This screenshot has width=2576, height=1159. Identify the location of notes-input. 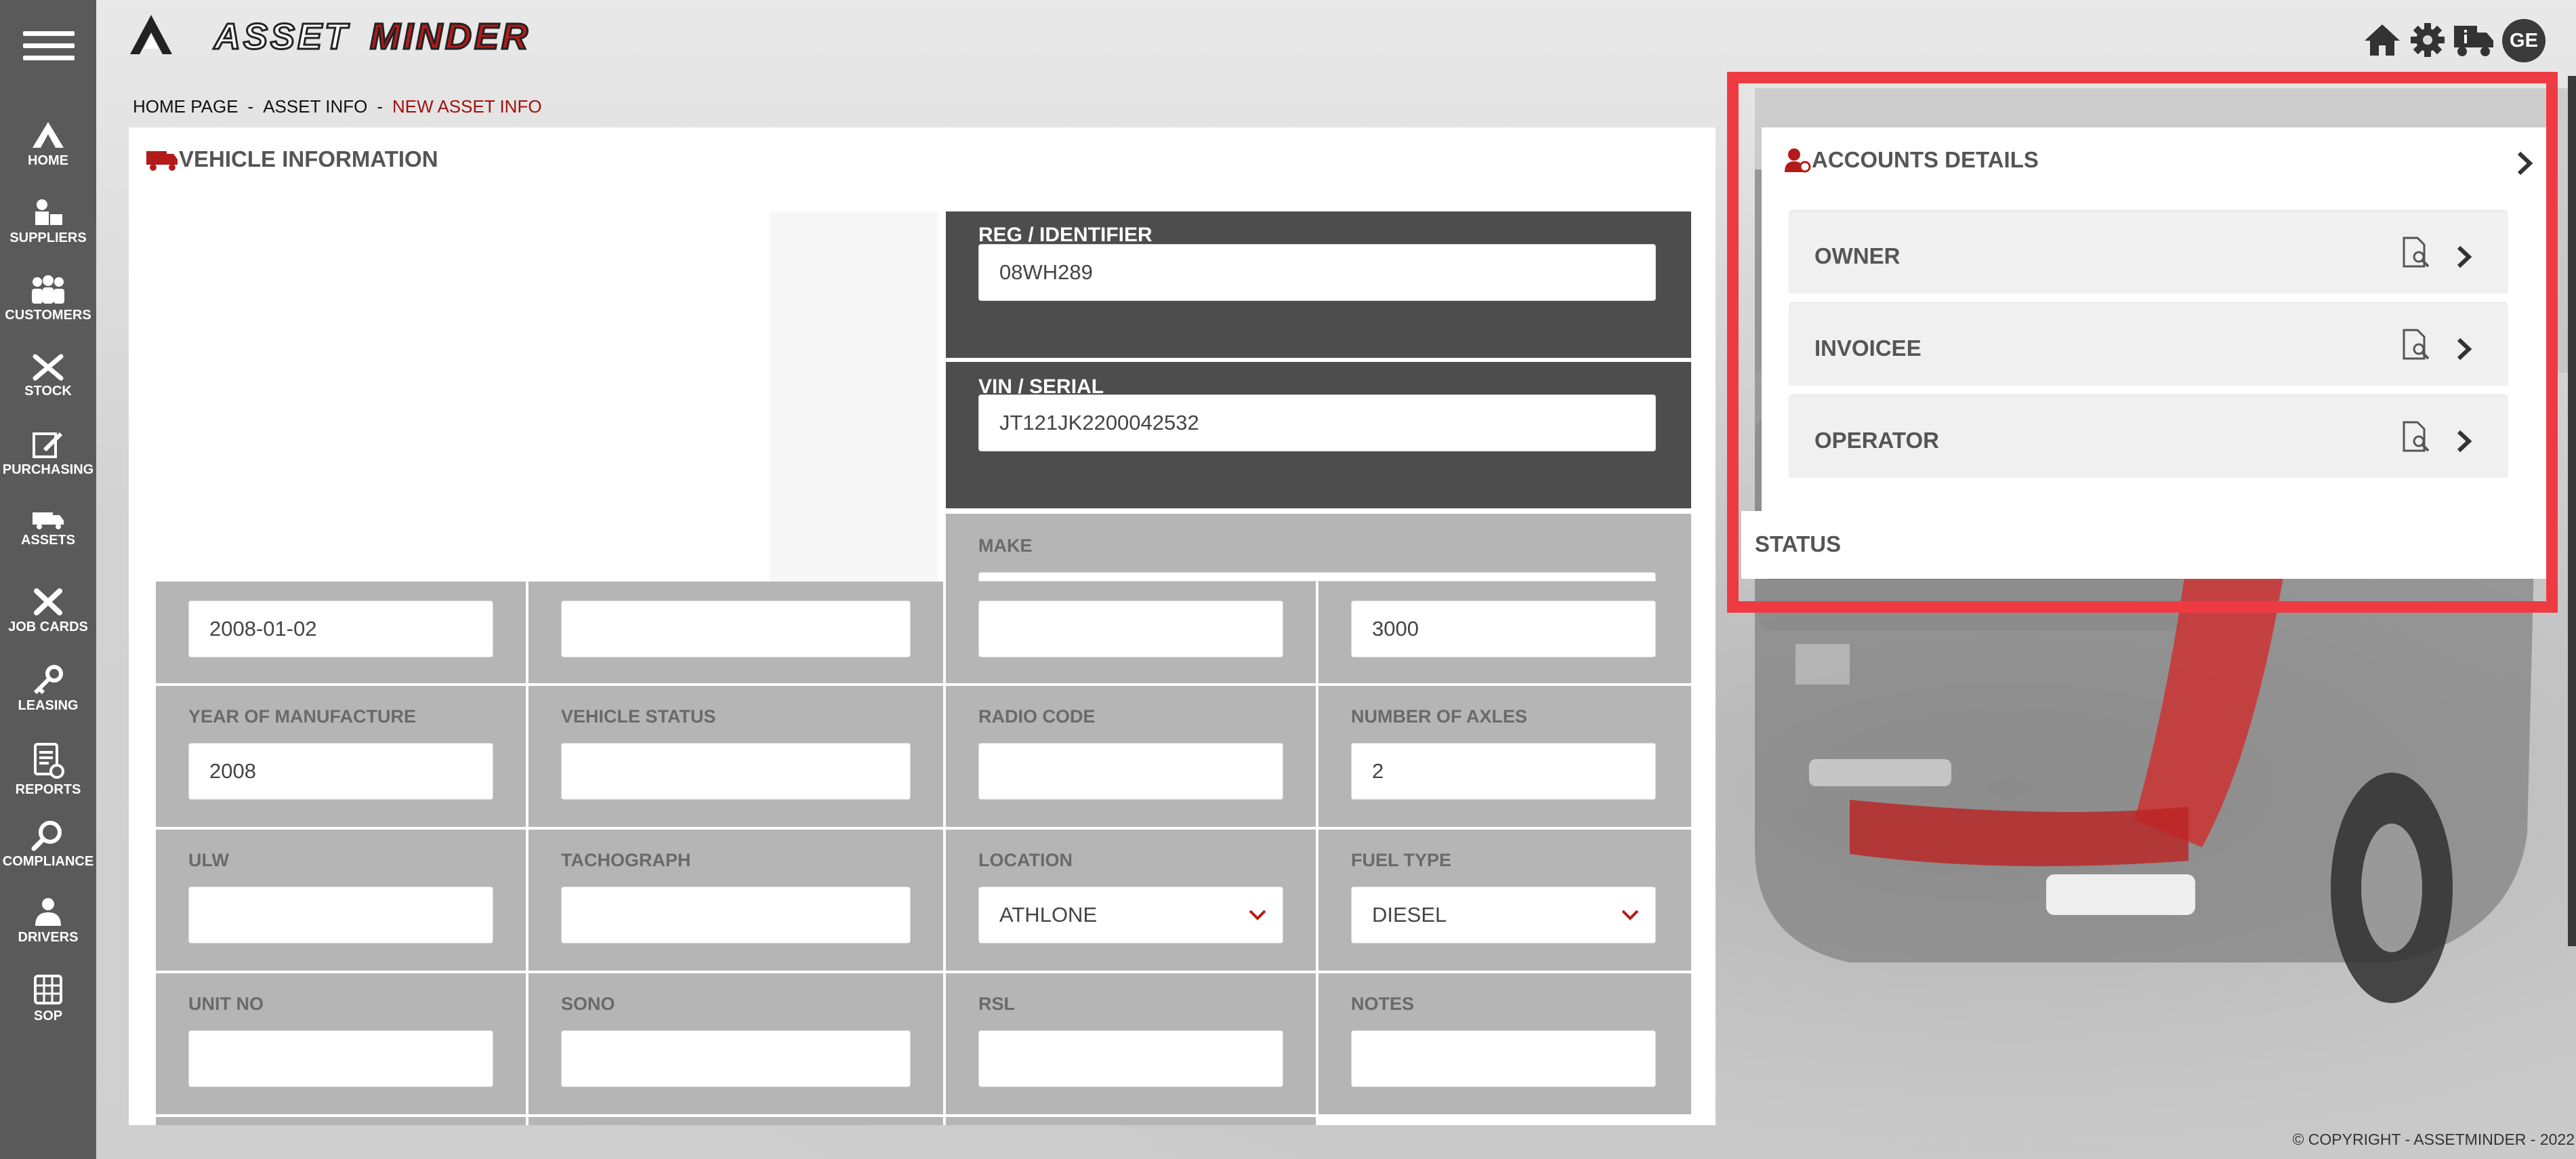
(1503, 1059).